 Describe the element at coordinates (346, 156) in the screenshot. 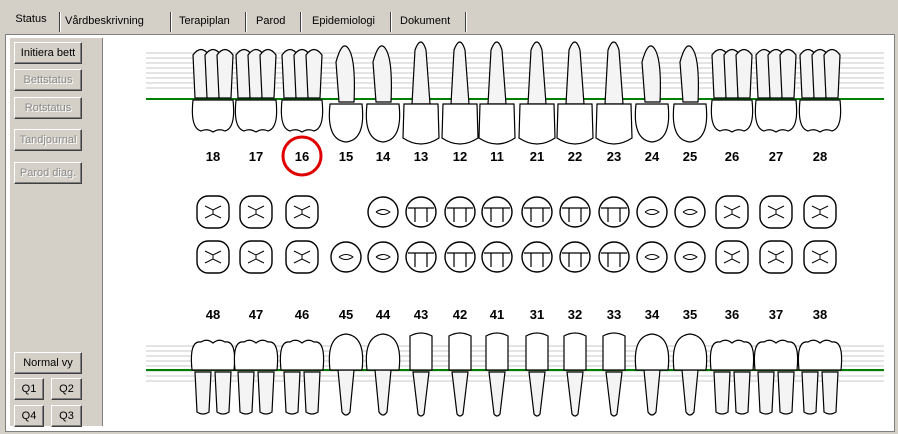

I see `tooth-number-upper: 15` at that location.